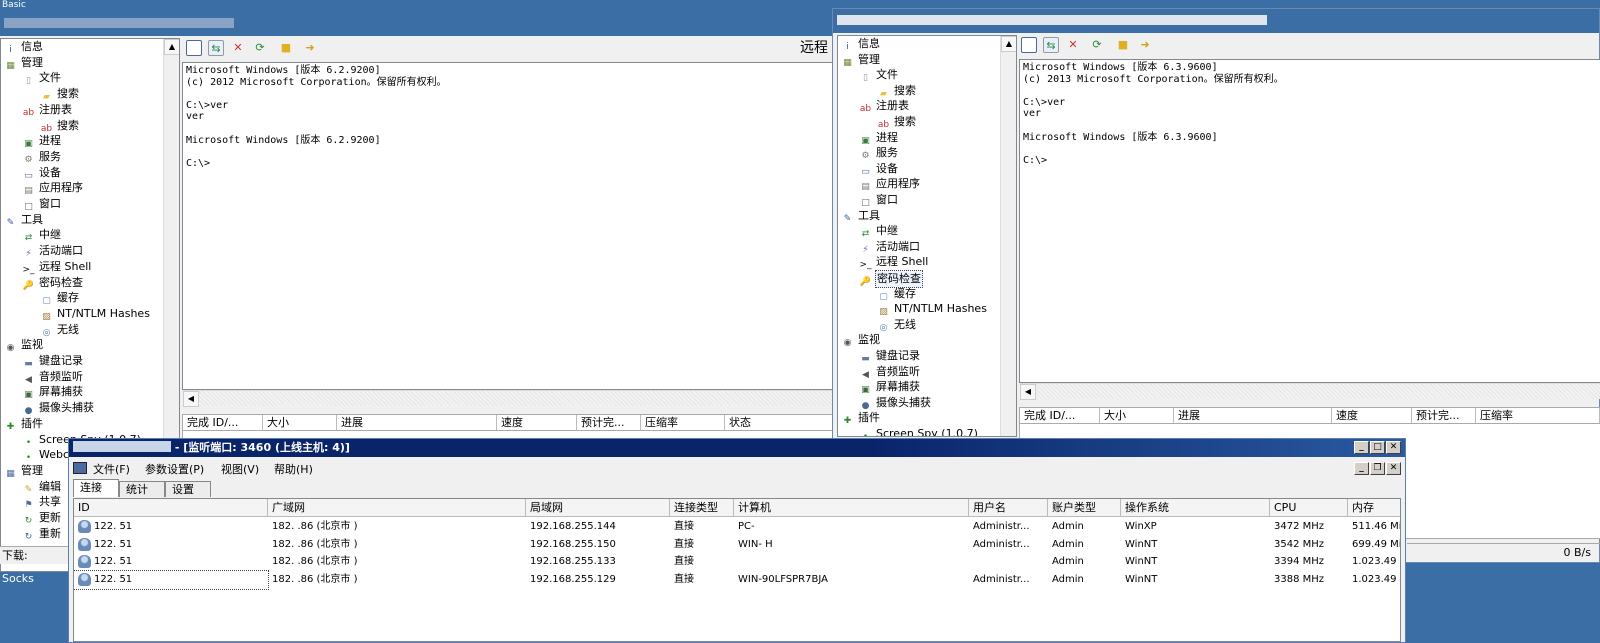 This screenshot has width=1600, height=643. What do you see at coordinates (1008, 236) in the screenshot?
I see `right-tree-scrollbar: ▲` at bounding box center [1008, 236].